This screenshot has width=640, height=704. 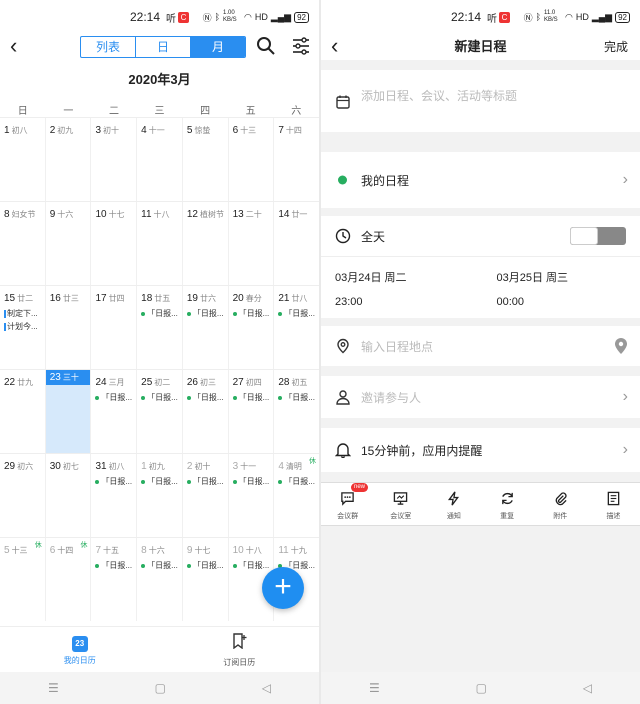 I want to click on toolbar-button-screen: 会议室, so click(x=400, y=504).